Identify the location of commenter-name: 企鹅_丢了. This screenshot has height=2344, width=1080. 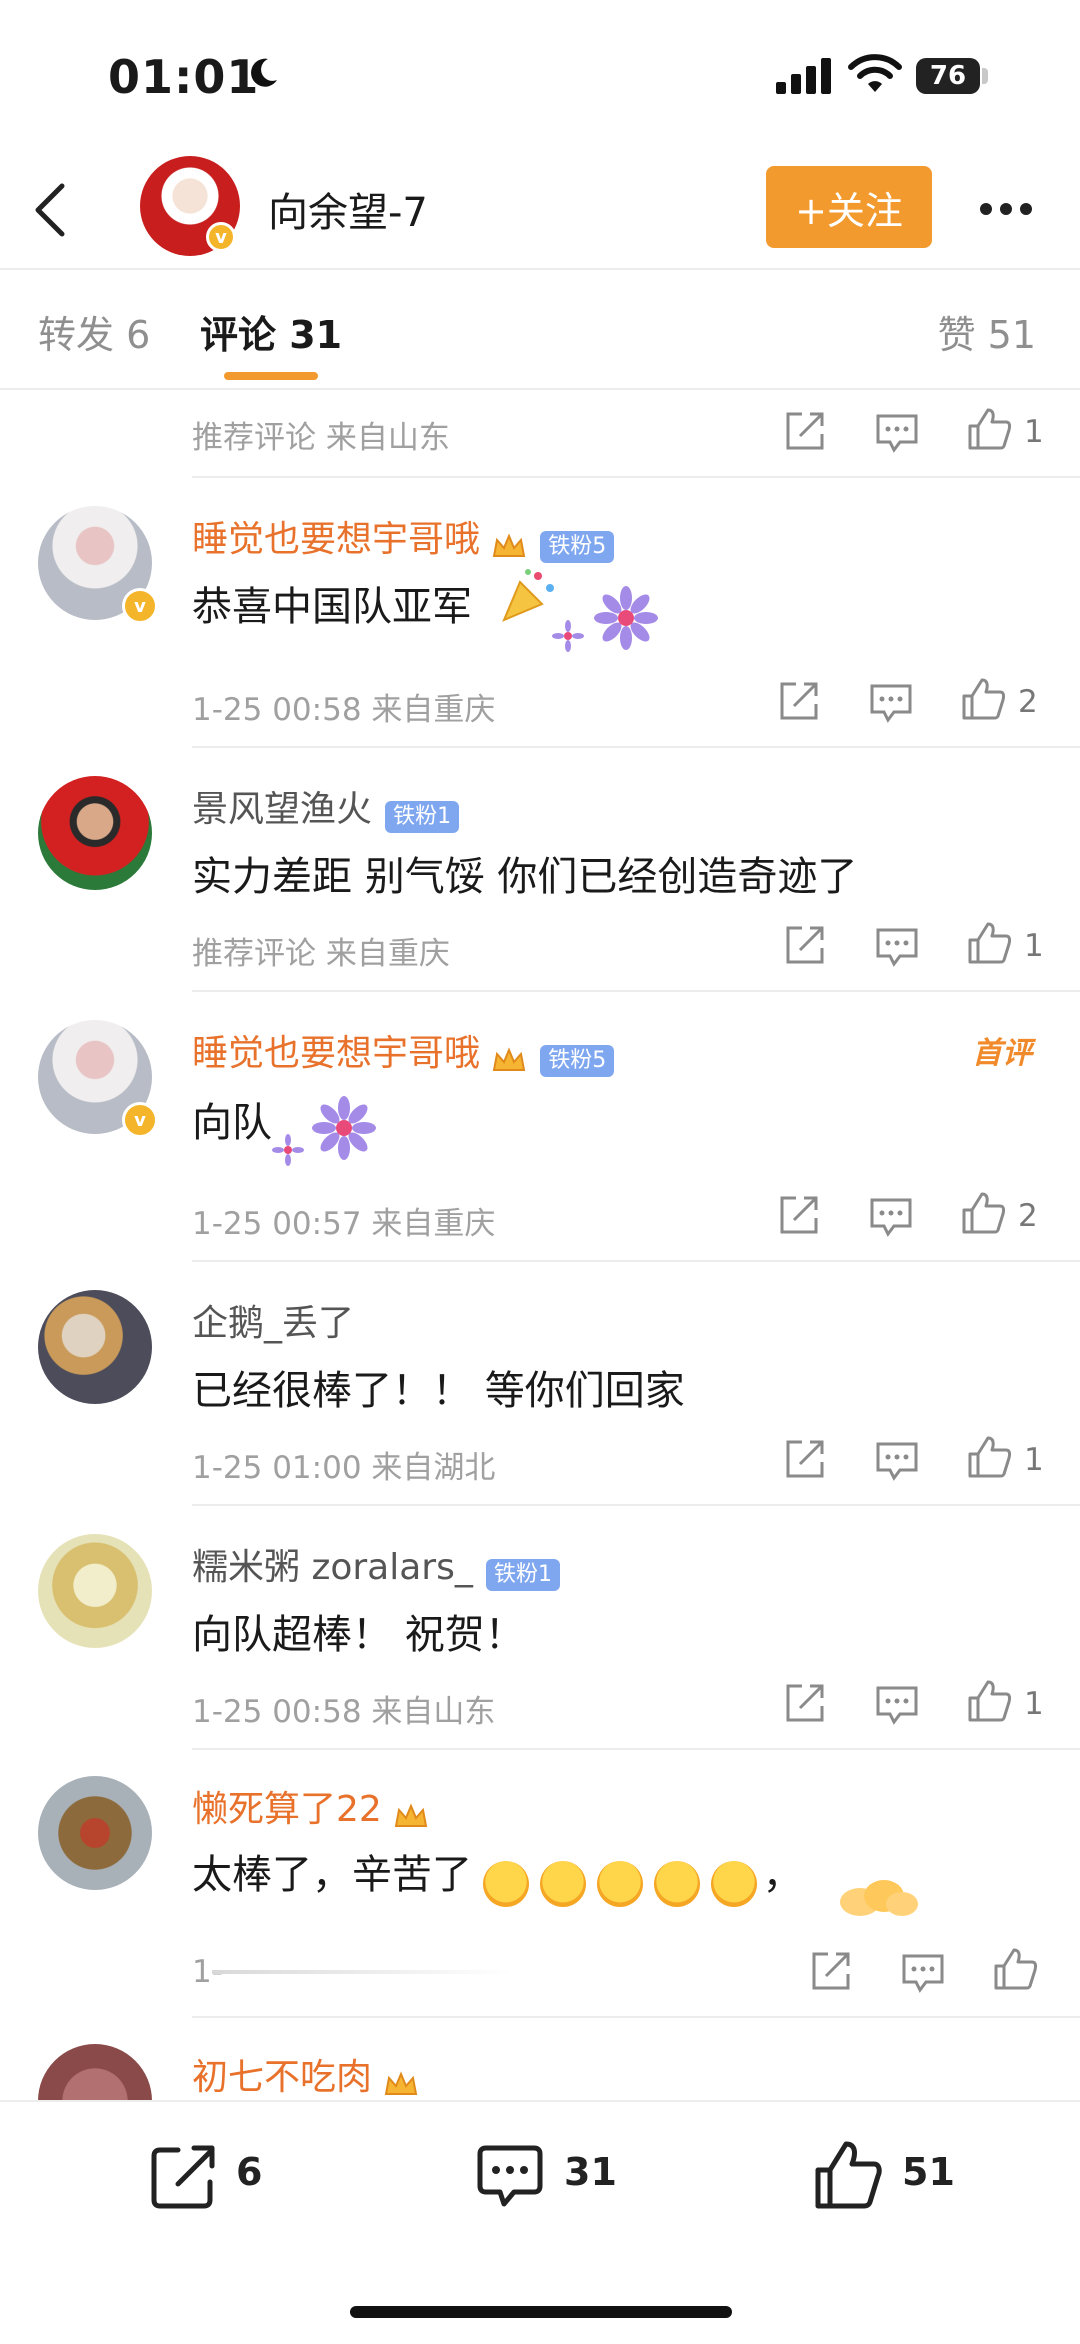
(273, 1323).